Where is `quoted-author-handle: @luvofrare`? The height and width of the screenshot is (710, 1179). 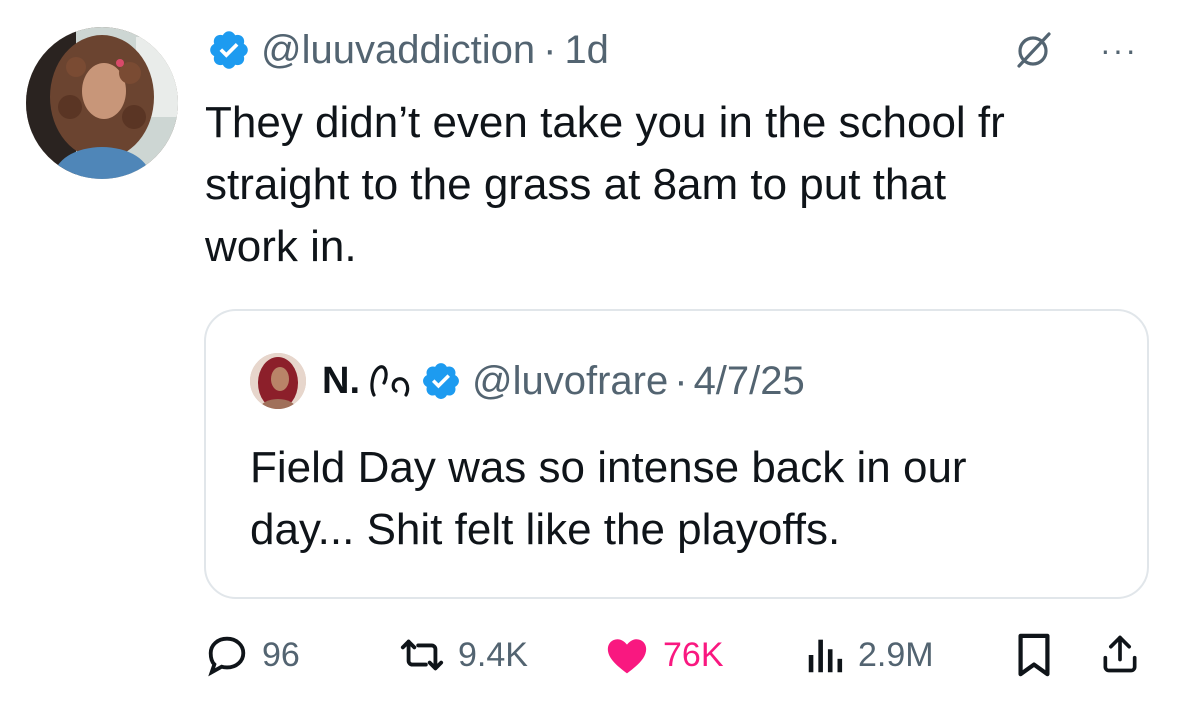 quoted-author-handle: @luvofrare is located at coordinates (570, 381).